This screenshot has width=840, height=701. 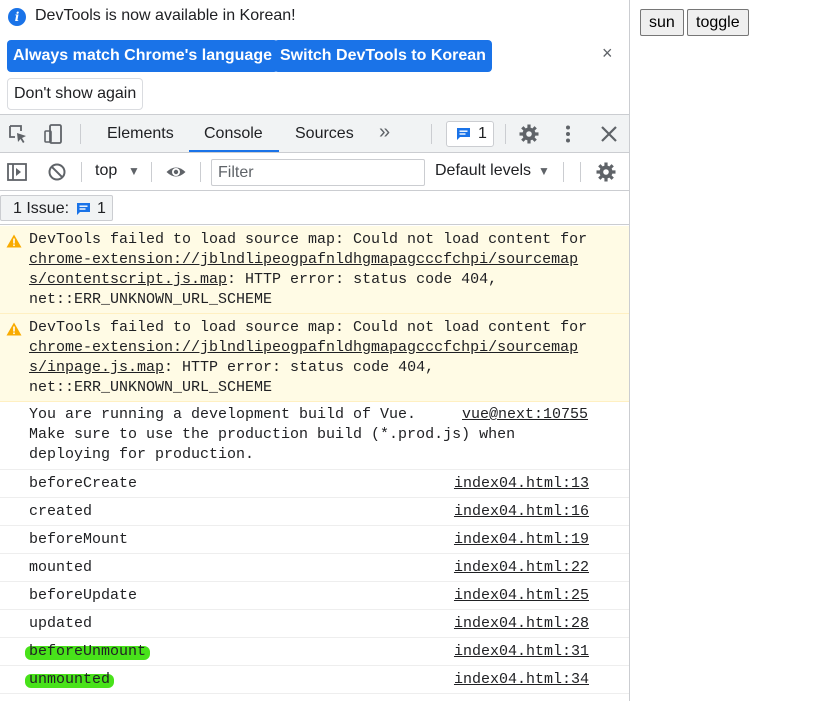 What do you see at coordinates (568, 134) in the screenshot?
I see `more-options-icon` at bounding box center [568, 134].